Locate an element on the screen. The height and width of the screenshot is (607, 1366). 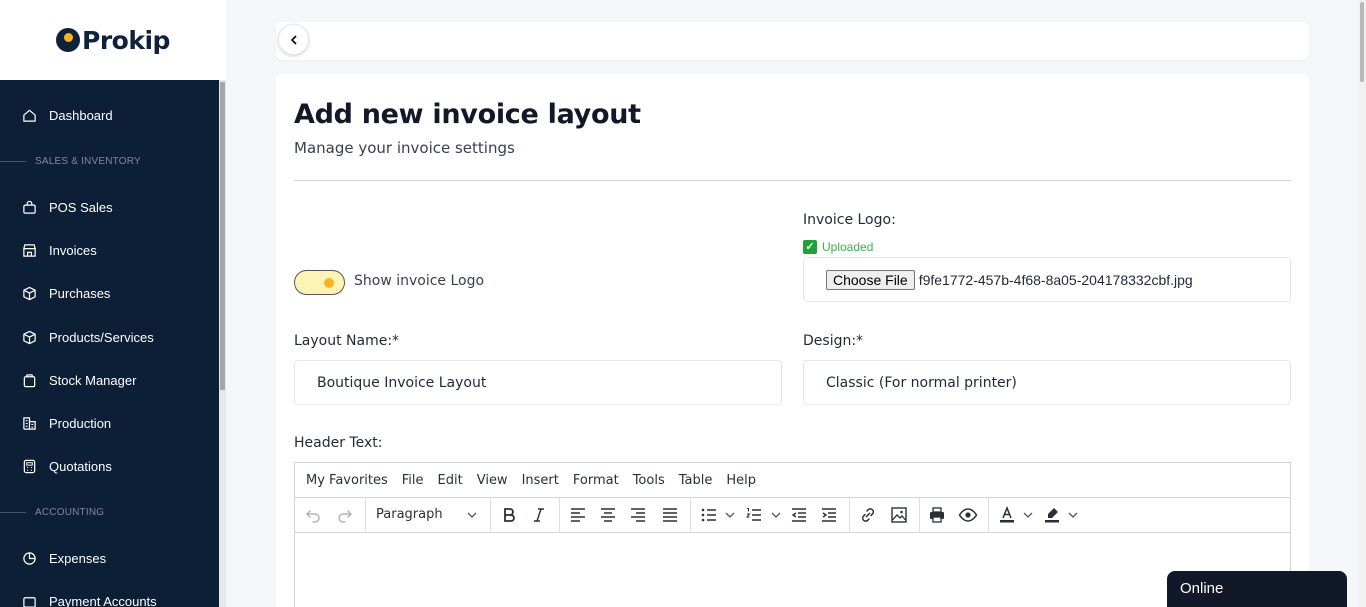
show-logo-toggle is located at coordinates (319, 282).